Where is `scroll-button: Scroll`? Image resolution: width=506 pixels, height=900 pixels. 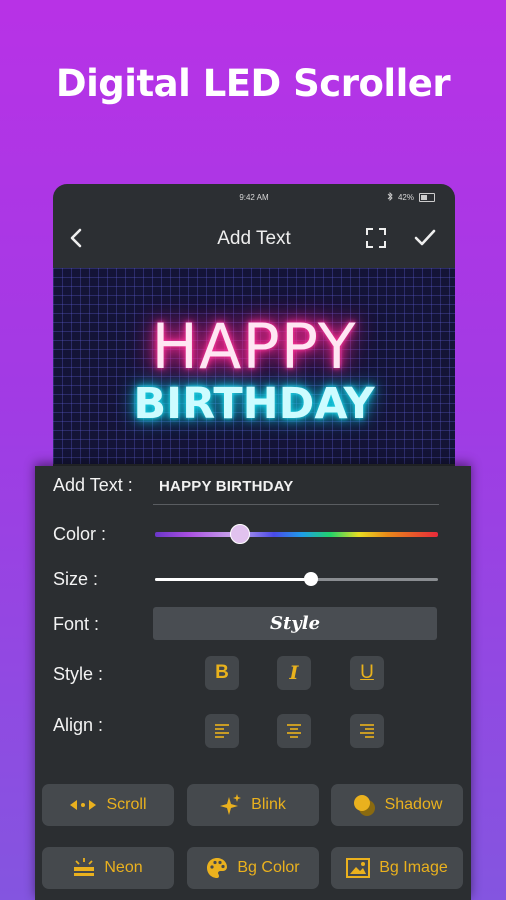 scroll-button: Scroll is located at coordinates (108, 805).